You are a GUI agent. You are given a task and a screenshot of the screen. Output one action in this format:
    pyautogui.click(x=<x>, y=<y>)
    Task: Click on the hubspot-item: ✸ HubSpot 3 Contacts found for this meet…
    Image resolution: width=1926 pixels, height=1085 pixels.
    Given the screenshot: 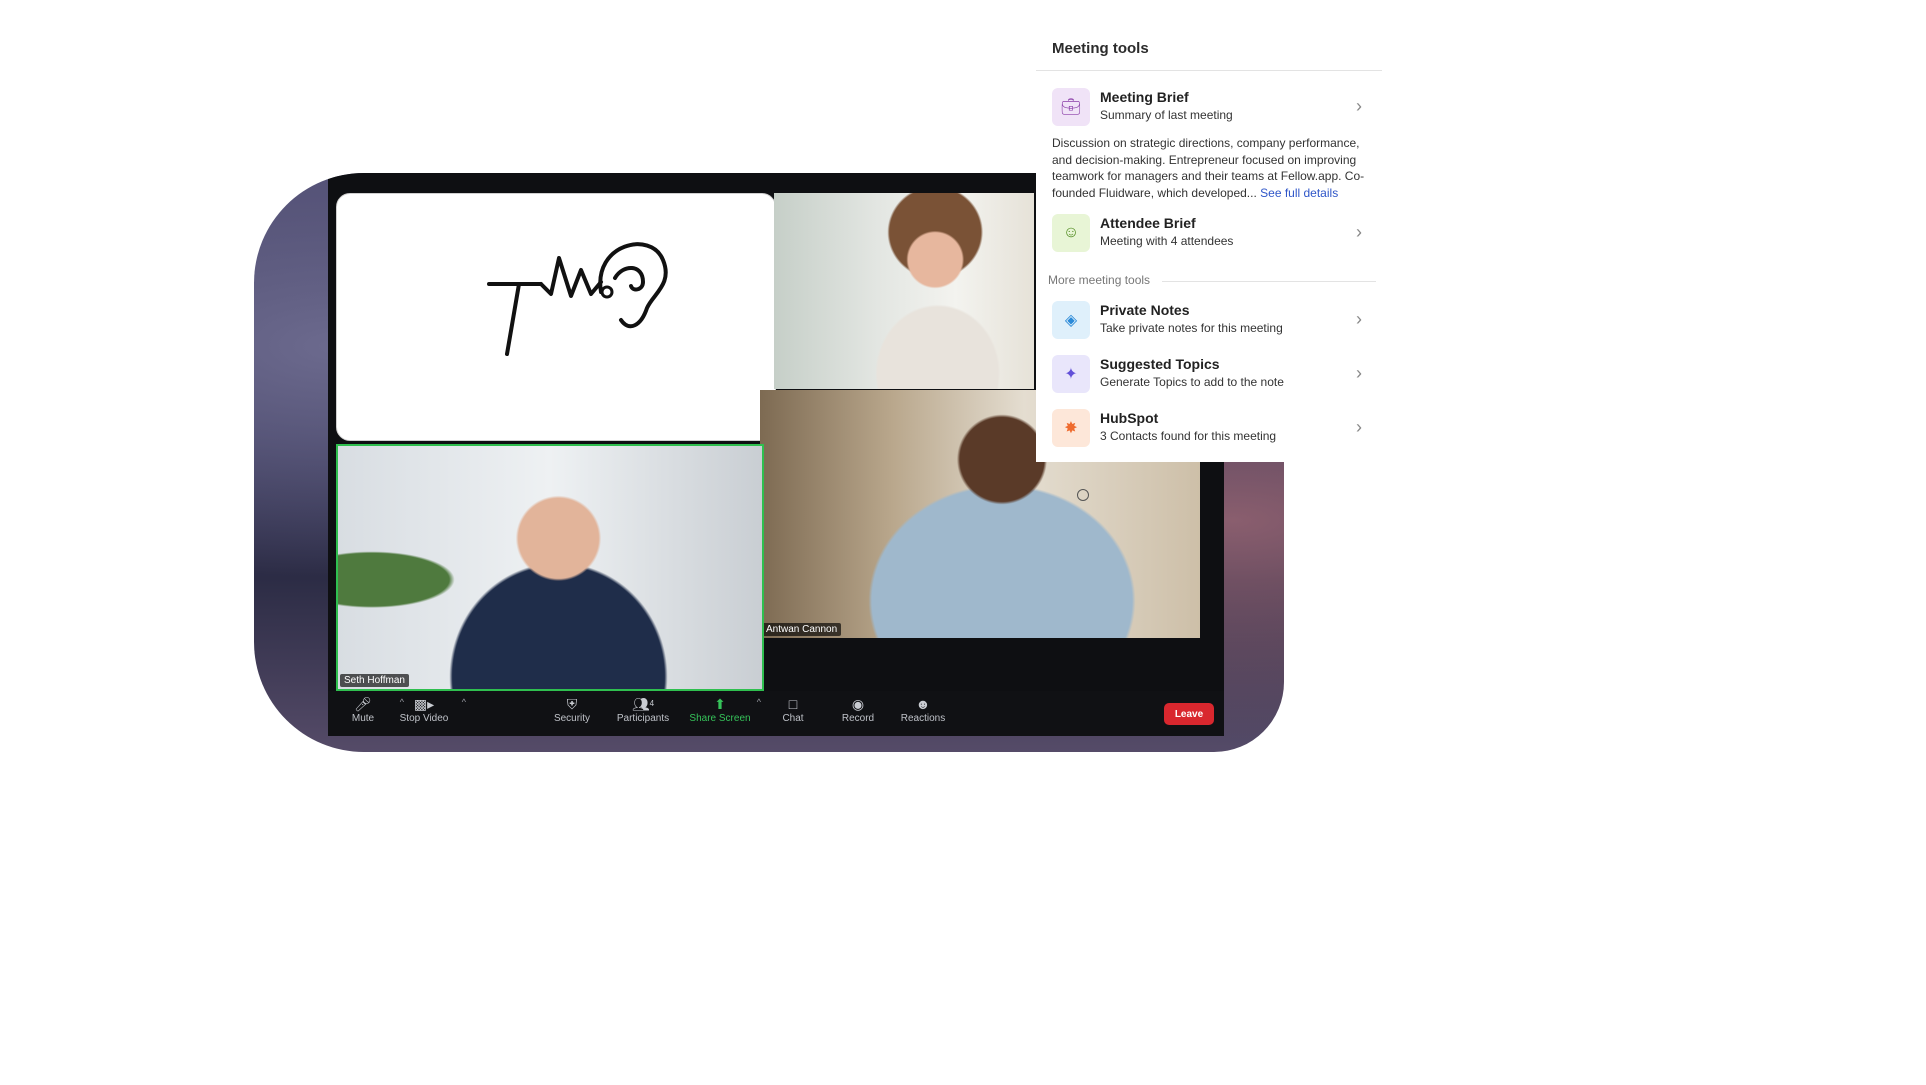 What is the action you would take?
    pyautogui.click(x=1212, y=428)
    